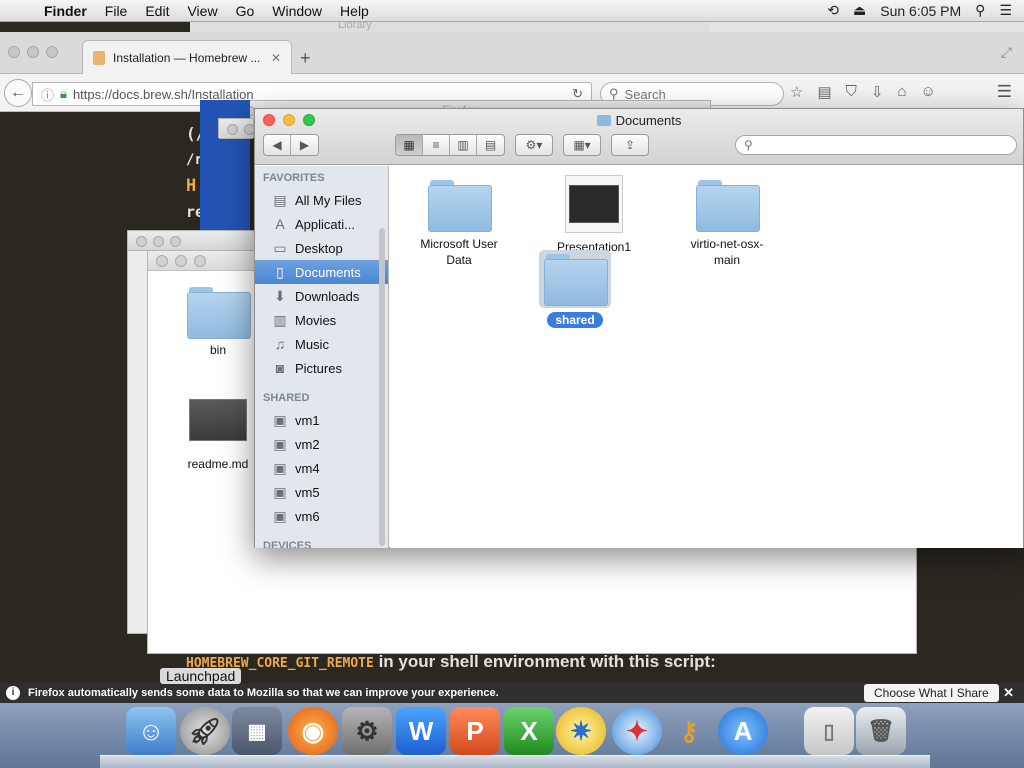  I want to click on word-dock-icon: W, so click(421, 731).